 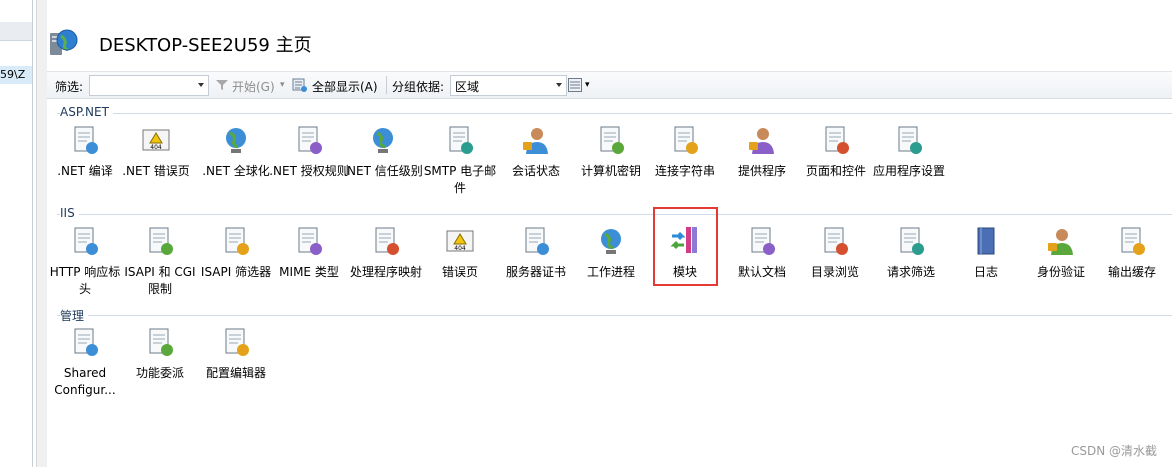 What do you see at coordinates (205, 45) in the screenshot?
I see `page-title: DESKTOP-SEE2U59 主页` at bounding box center [205, 45].